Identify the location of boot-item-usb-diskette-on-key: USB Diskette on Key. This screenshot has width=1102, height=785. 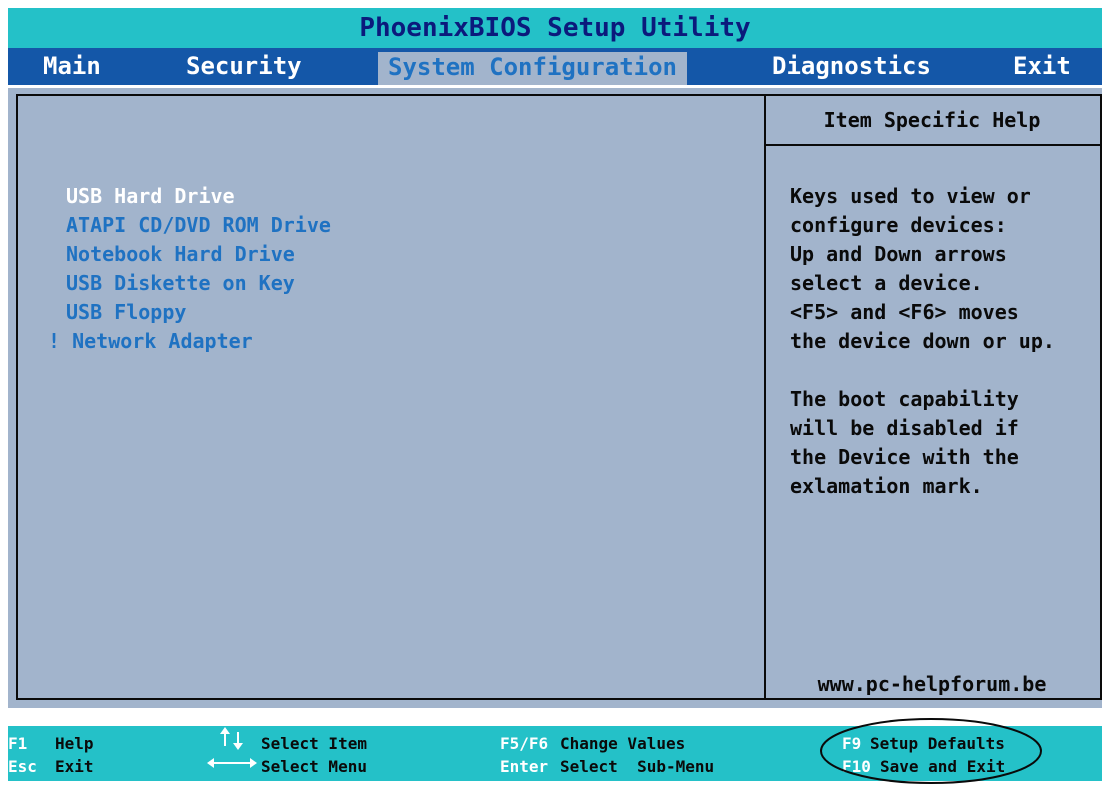
(180, 283).